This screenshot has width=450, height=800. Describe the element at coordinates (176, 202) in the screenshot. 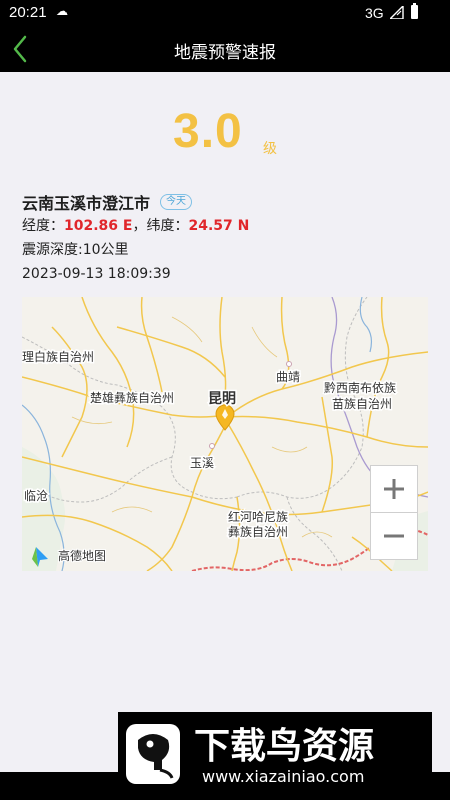

I see `today-badge: 今天` at that location.